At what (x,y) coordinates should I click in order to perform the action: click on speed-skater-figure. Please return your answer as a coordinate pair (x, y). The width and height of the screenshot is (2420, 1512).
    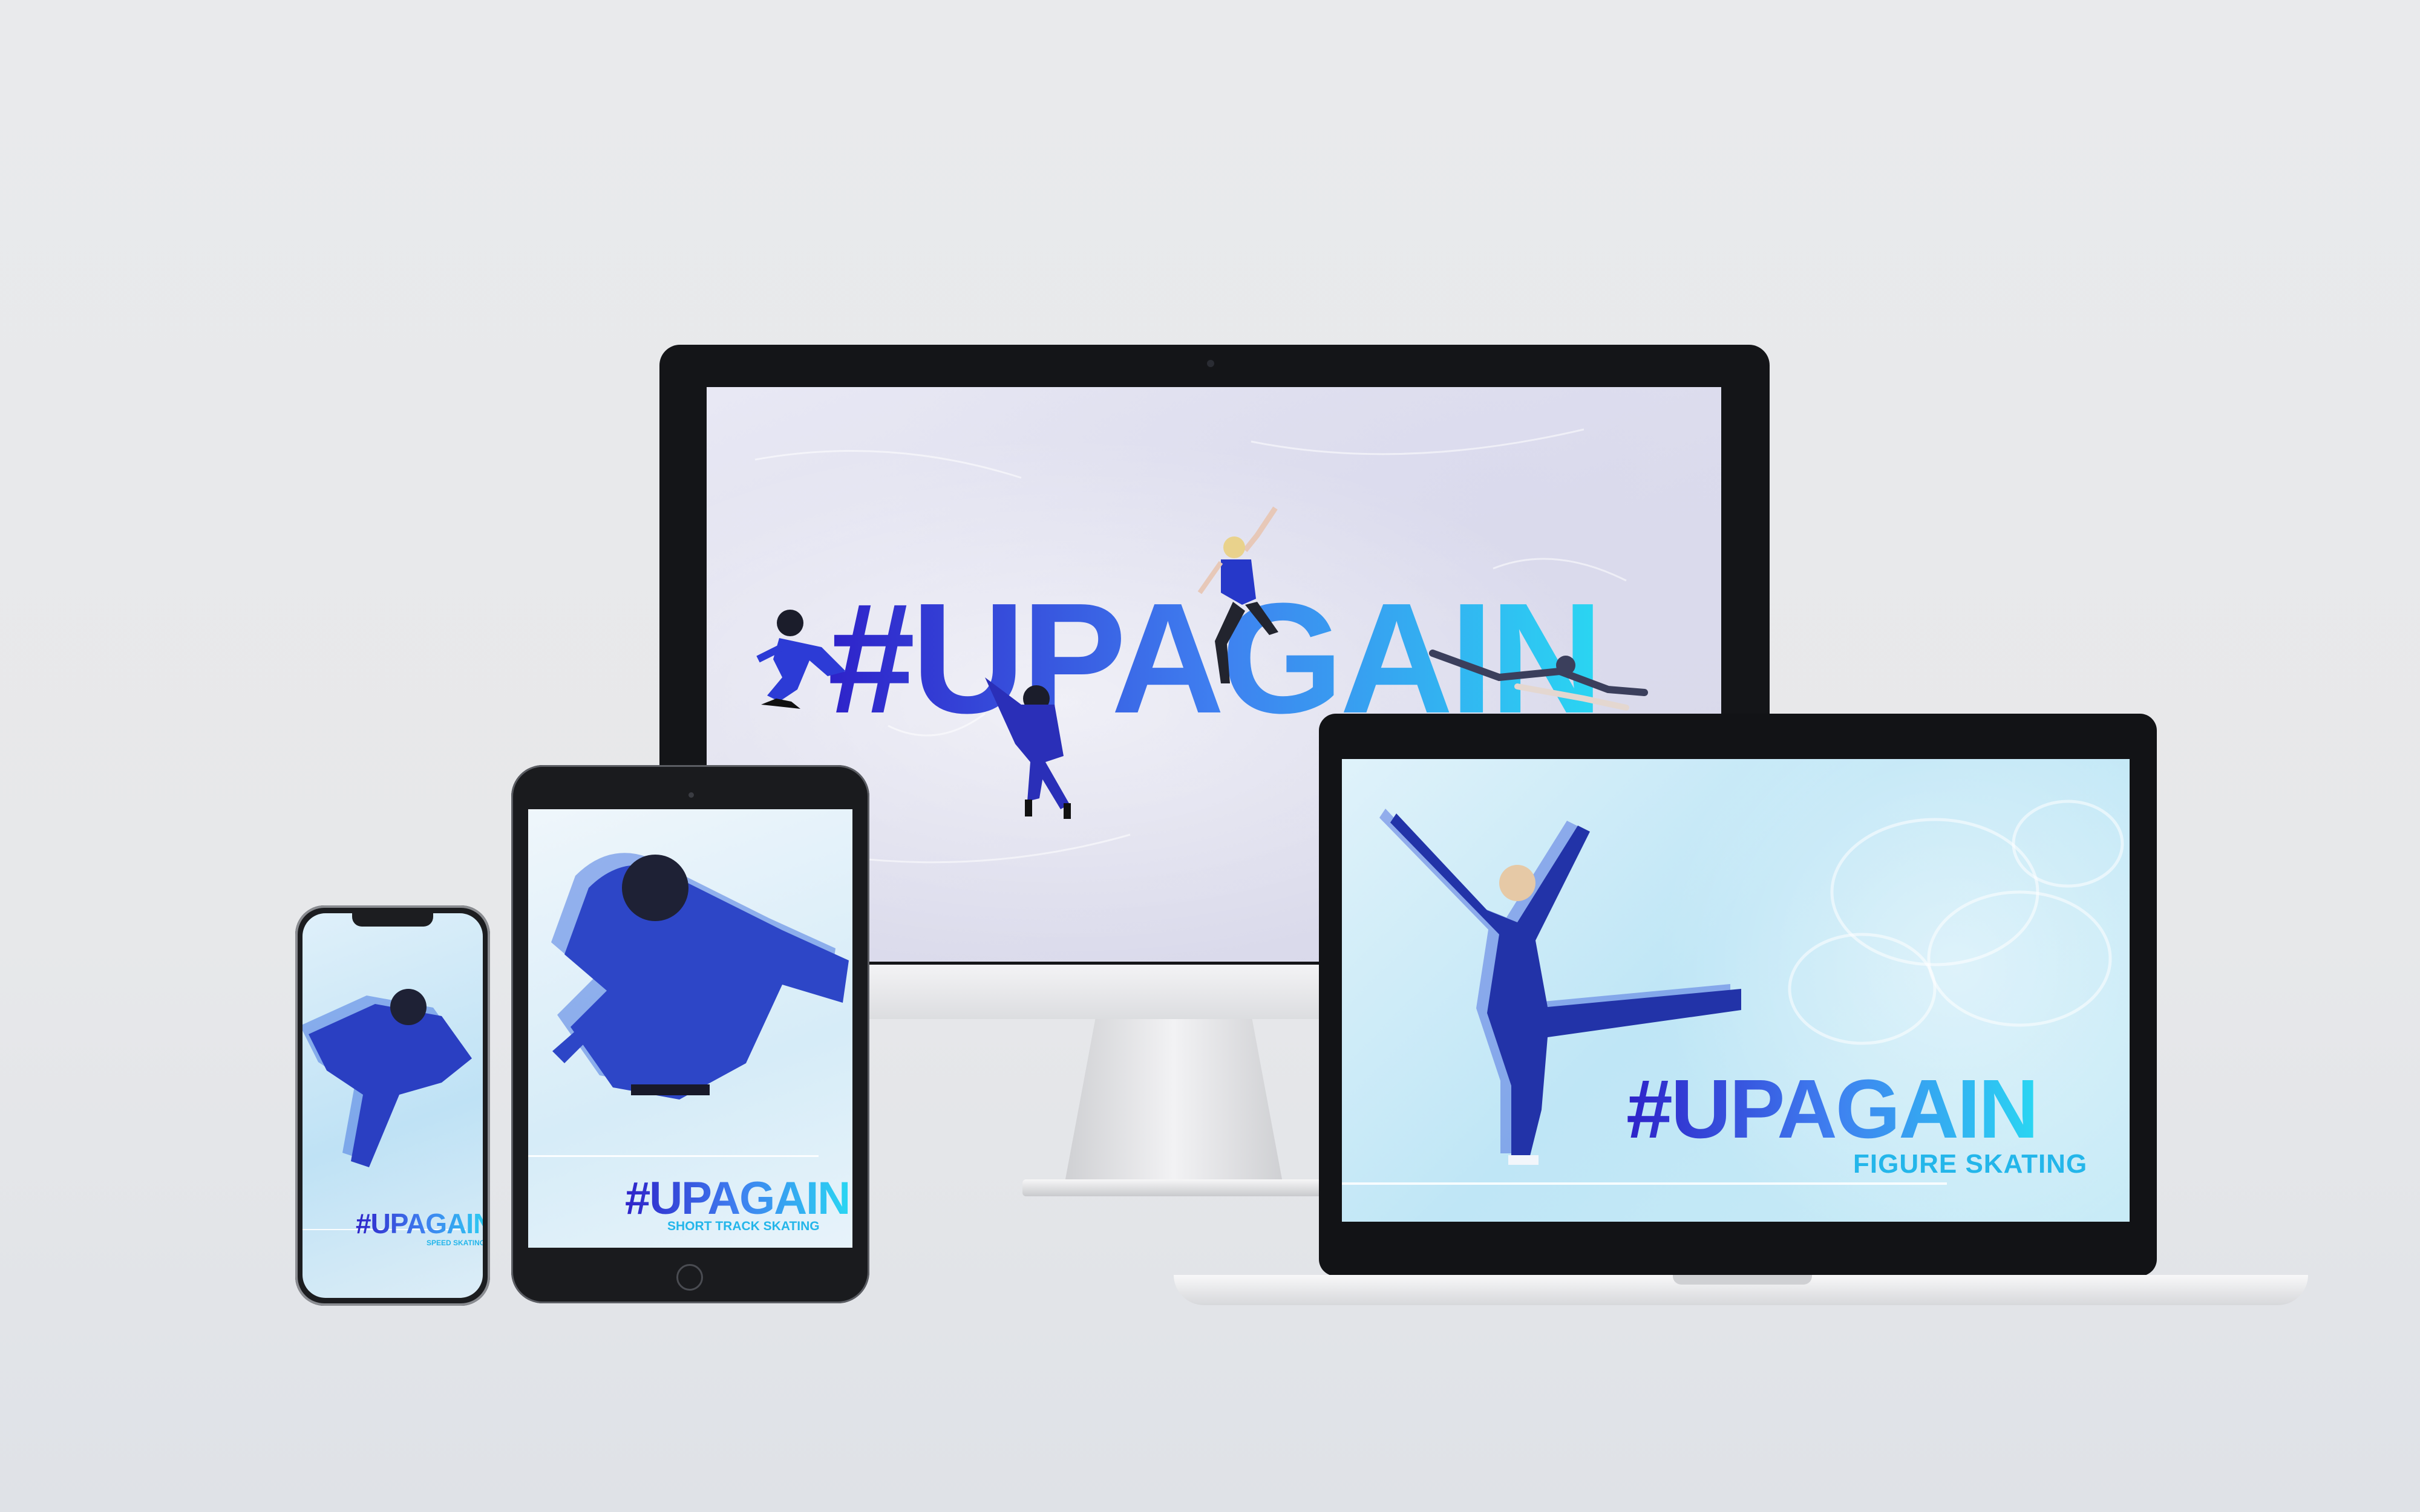
    Looking at the image, I should click on (1028, 748).